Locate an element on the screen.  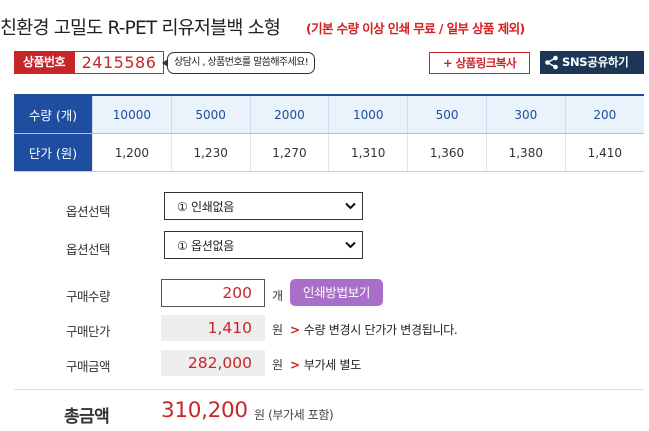
unit-price-cell: 1,310 is located at coordinates (368, 152).